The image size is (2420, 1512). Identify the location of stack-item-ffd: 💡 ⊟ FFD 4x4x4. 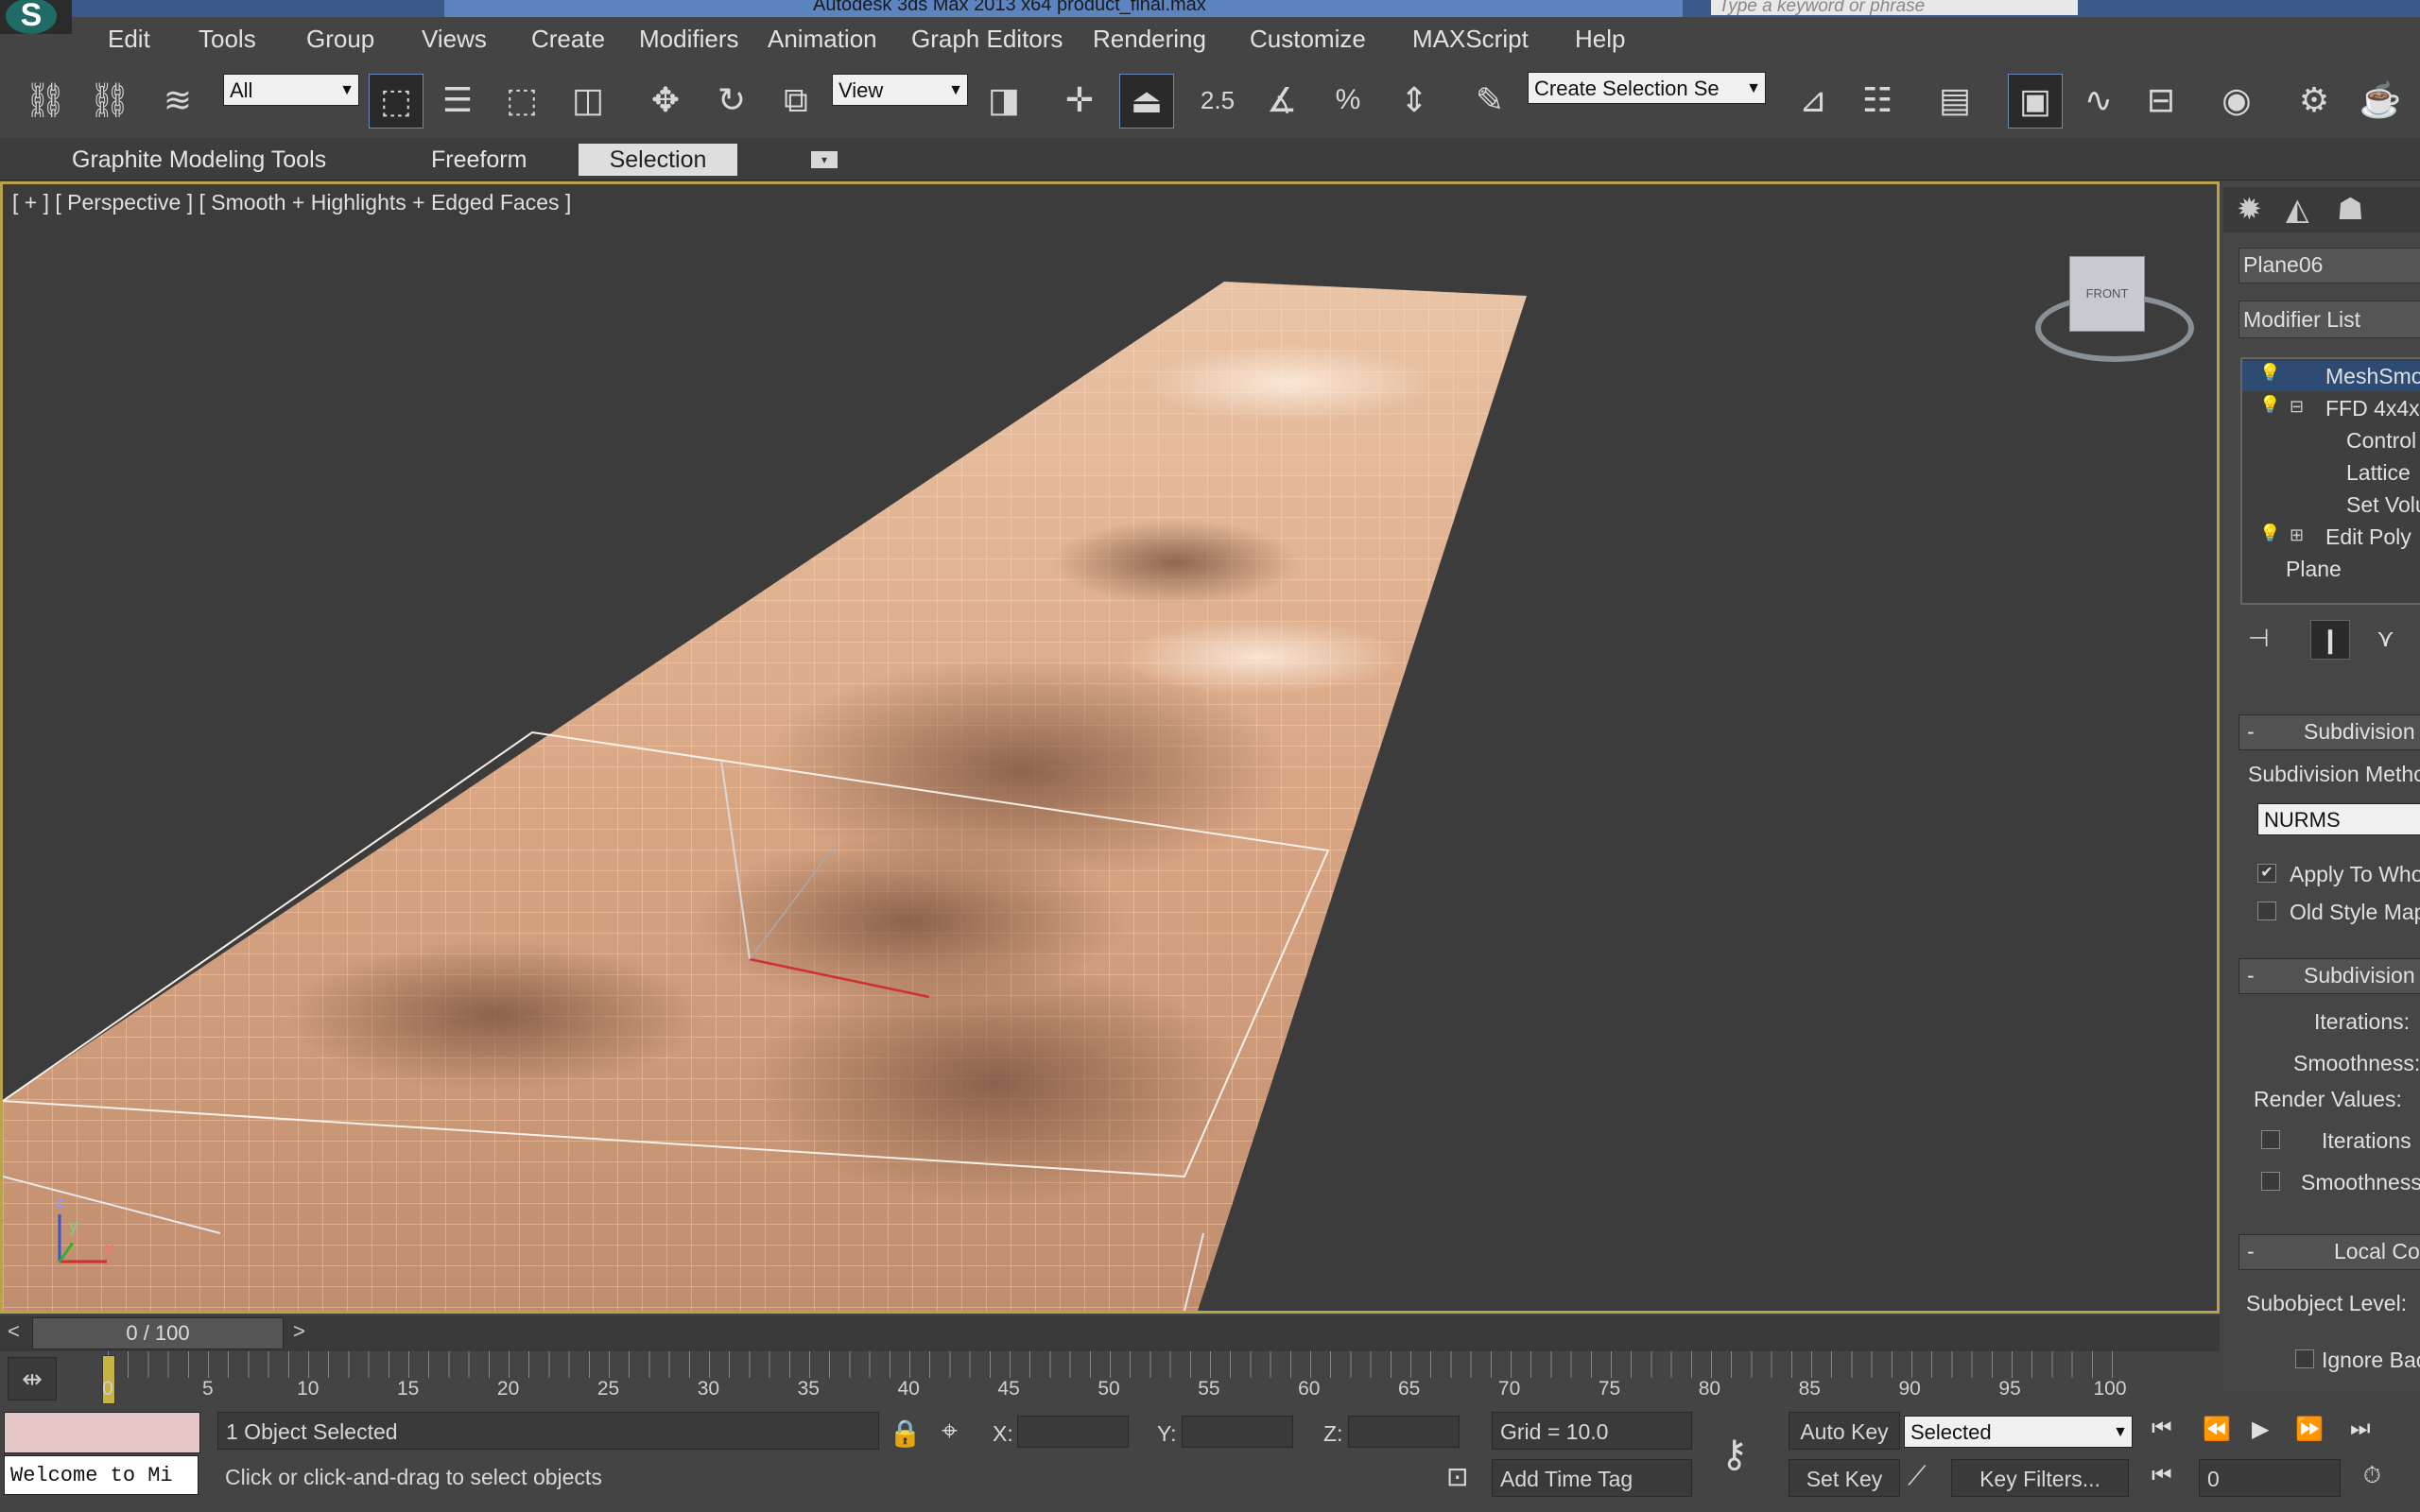
(2331, 408).